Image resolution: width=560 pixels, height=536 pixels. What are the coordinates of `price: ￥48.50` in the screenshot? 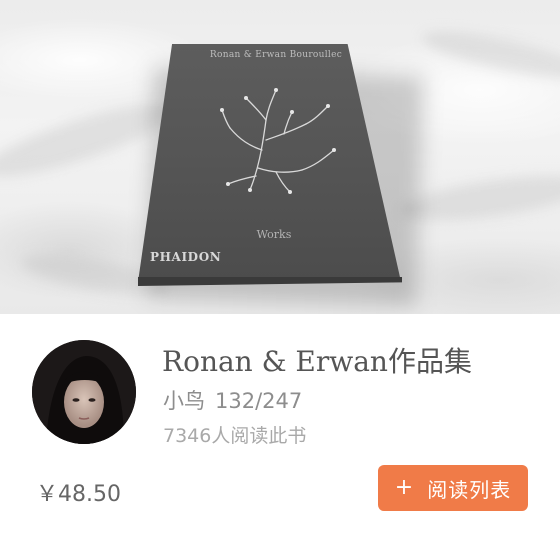 It's located at (78, 494).